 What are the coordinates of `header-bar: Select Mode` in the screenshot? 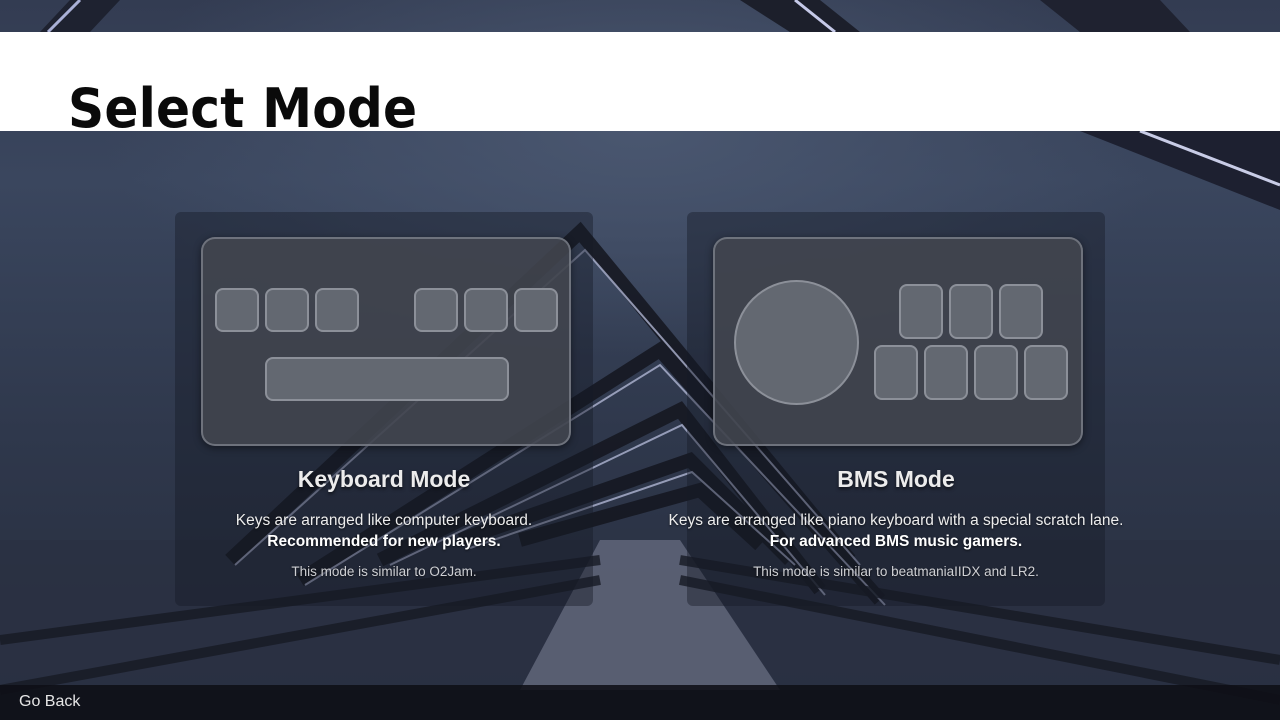 It's located at (640, 84).